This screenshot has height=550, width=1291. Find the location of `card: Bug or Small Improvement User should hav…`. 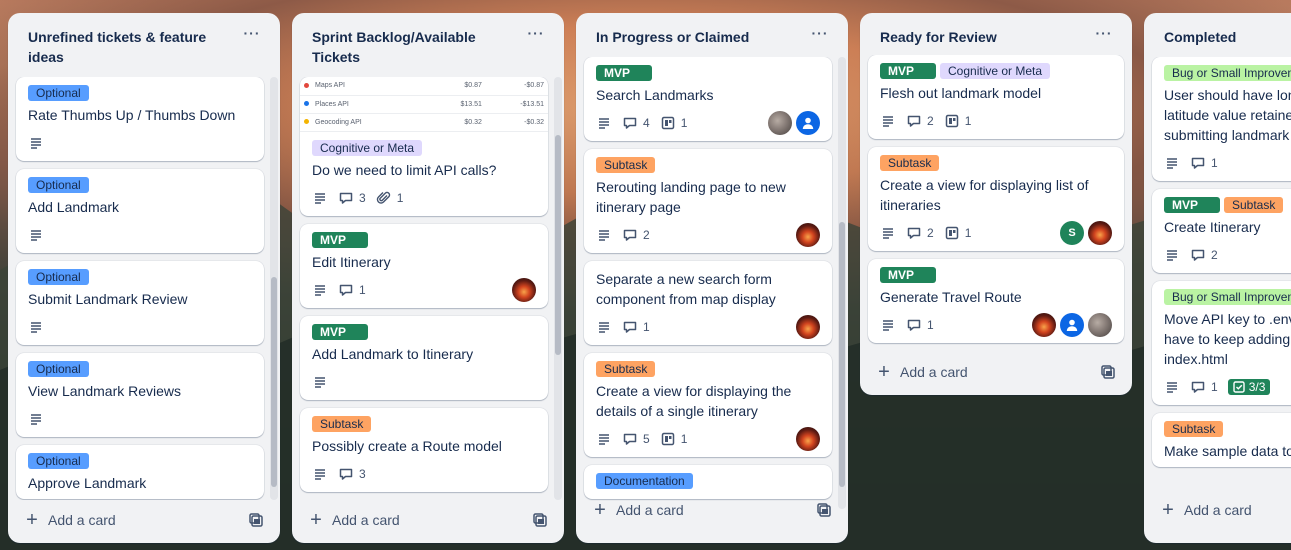

card: Bug or Small Improvement User should hav… is located at coordinates (1221, 119).